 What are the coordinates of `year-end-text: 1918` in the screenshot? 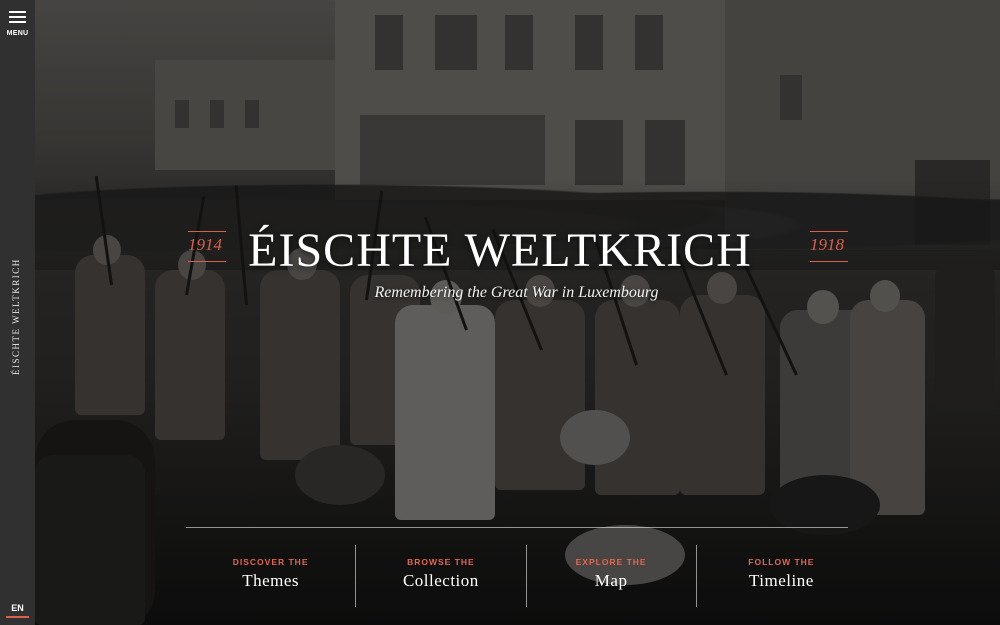 It's located at (827, 244).